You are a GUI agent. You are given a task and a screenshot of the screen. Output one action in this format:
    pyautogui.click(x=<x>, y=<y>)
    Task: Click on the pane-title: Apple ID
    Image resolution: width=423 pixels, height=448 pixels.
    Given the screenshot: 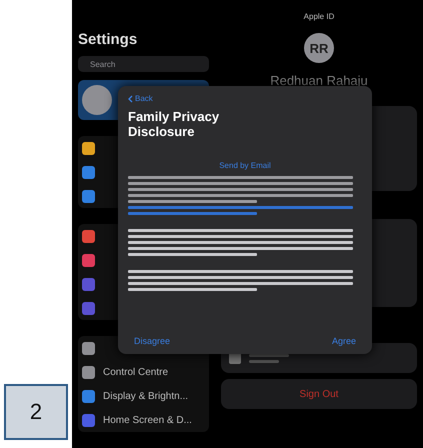 What is the action you would take?
    pyautogui.click(x=319, y=16)
    